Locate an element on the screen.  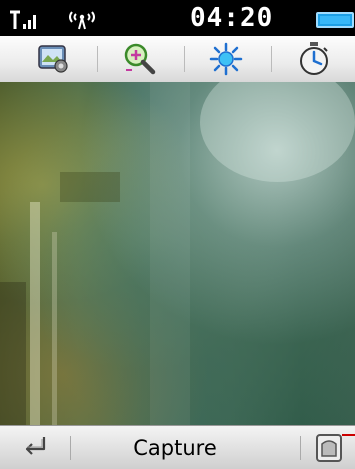
camera-settings-button is located at coordinates (54, 59).